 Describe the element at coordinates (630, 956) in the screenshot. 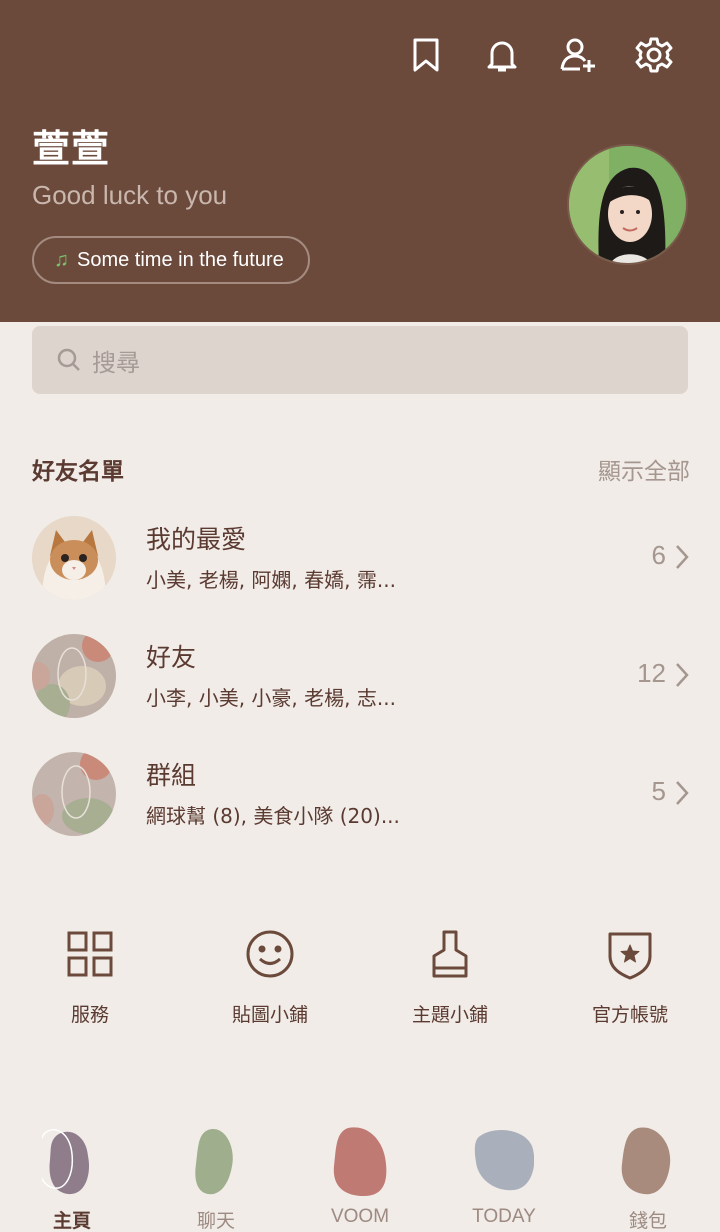

I see `shield-star-icon` at that location.